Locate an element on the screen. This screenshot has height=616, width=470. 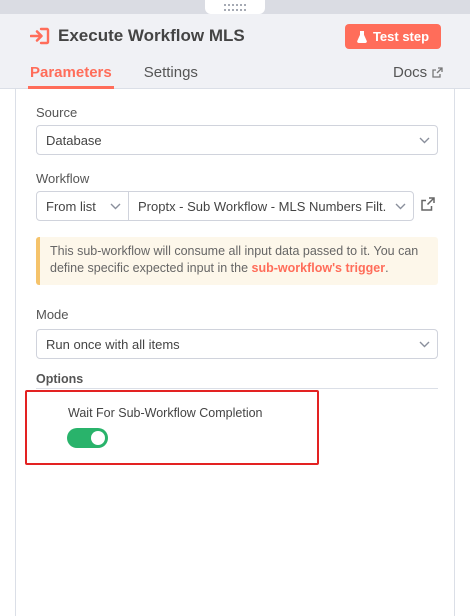
tab-parameters: Parameters is located at coordinates (71, 76).